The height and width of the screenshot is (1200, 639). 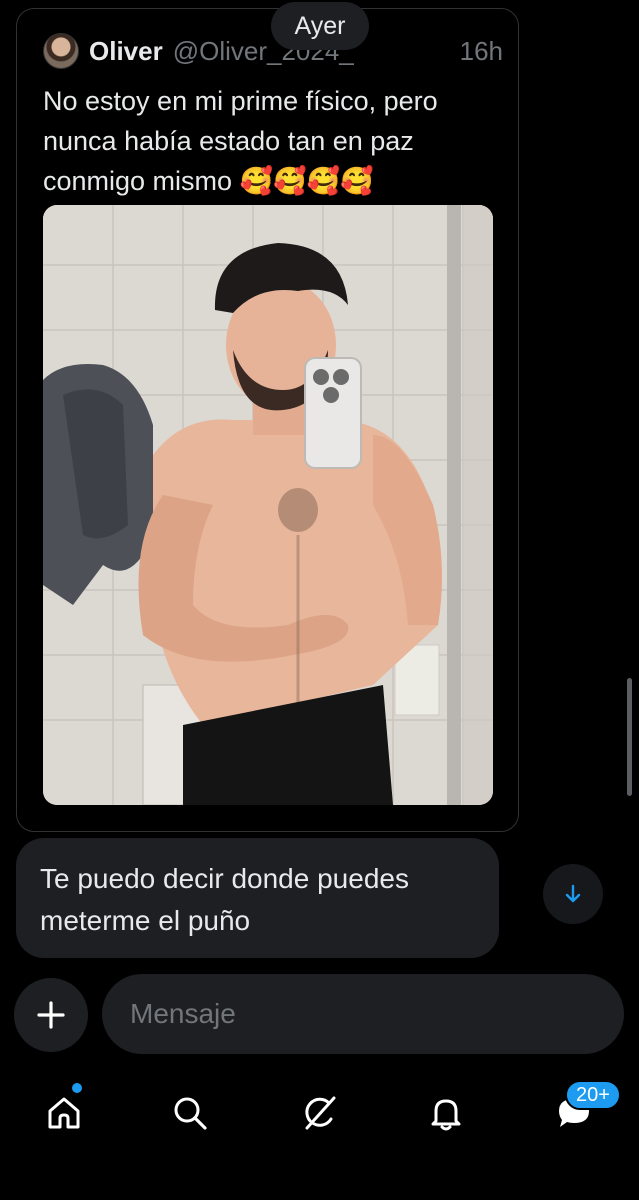 I want to click on nav-home, so click(x=64, y=1113).